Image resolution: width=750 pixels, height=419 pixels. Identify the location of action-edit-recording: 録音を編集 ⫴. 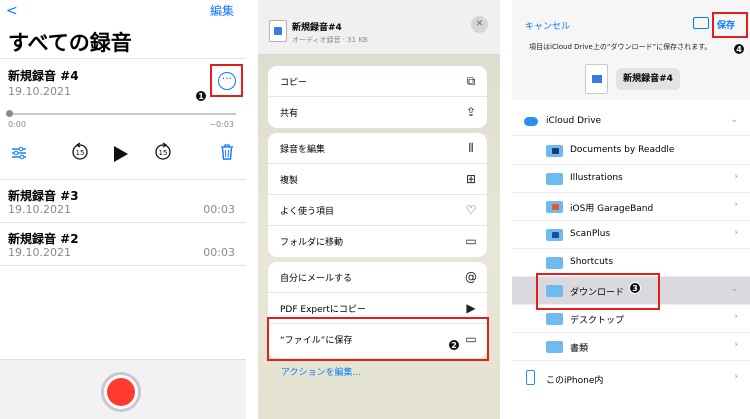
(377, 148).